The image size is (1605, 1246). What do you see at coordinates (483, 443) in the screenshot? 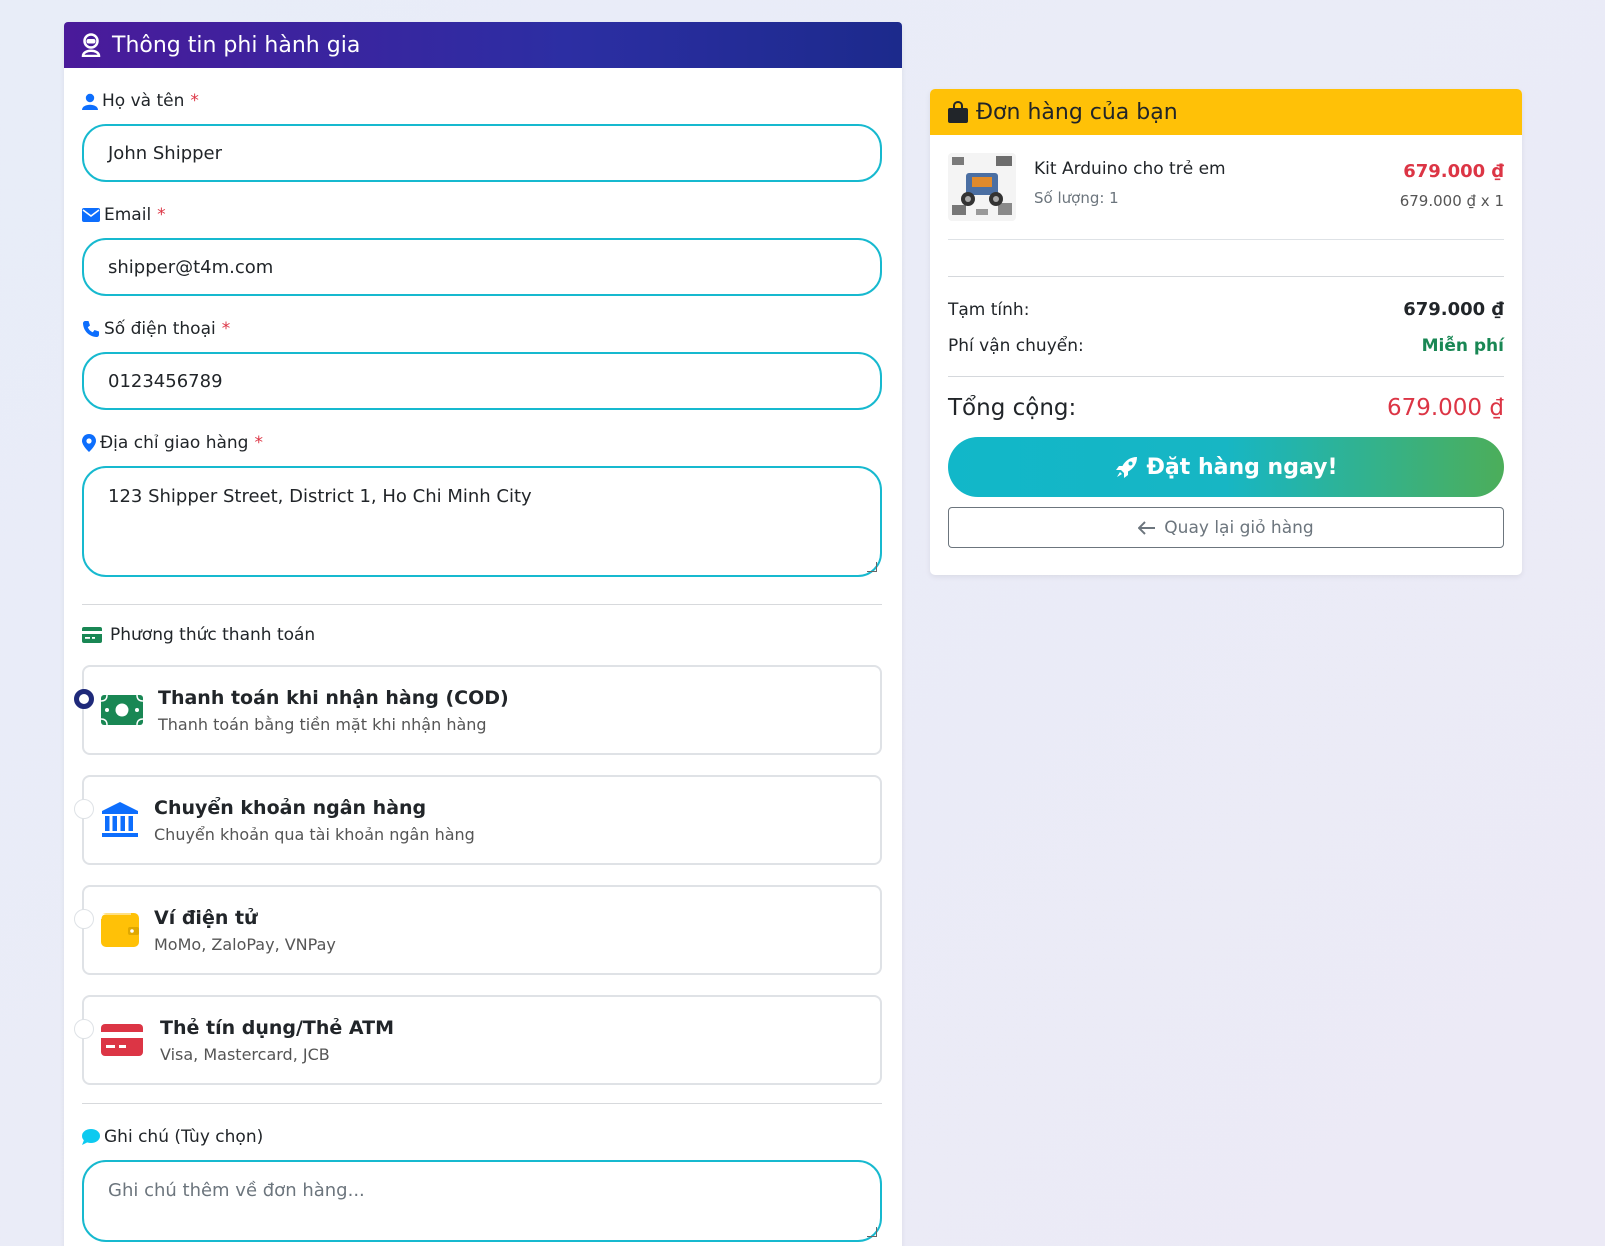
I see `address-label: Địa chỉ giao hàng *` at bounding box center [483, 443].